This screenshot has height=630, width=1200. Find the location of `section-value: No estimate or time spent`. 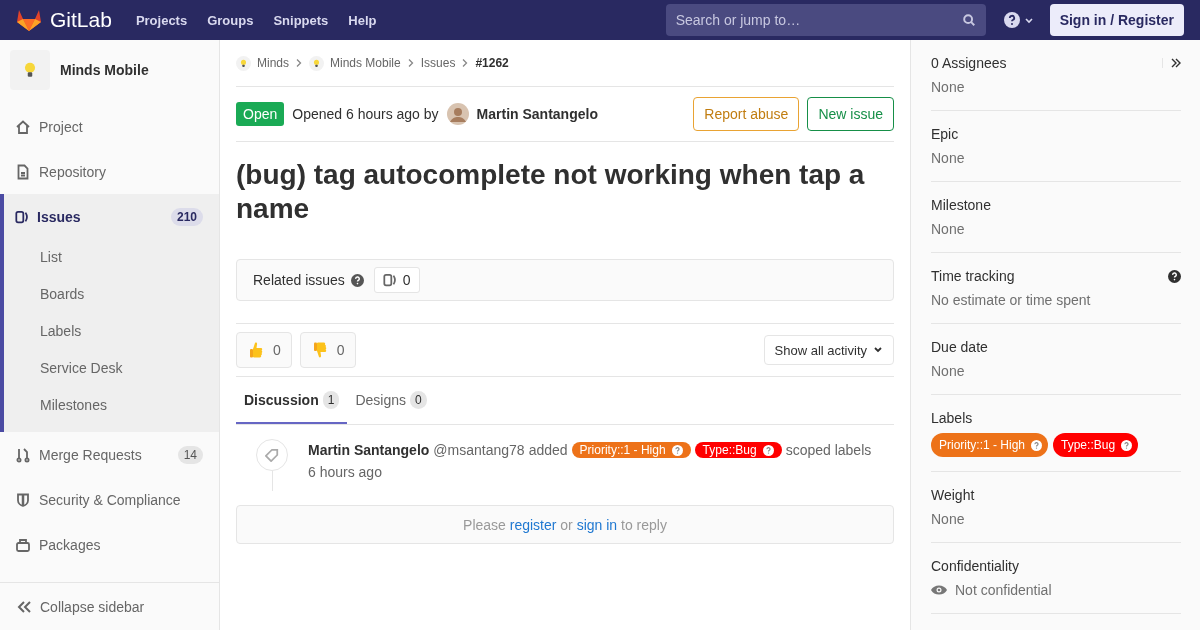

section-value: No estimate or time spent is located at coordinates (1011, 300).